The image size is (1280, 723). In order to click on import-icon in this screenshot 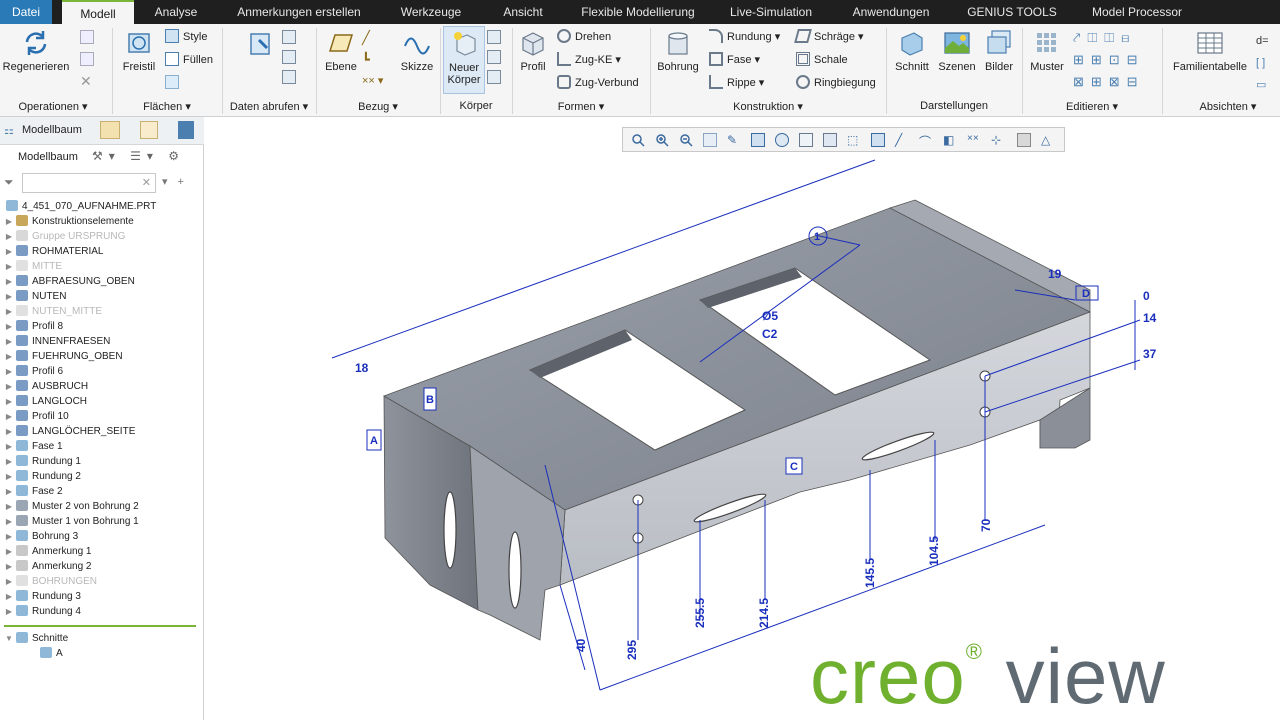, I will do `click(289, 37)`.